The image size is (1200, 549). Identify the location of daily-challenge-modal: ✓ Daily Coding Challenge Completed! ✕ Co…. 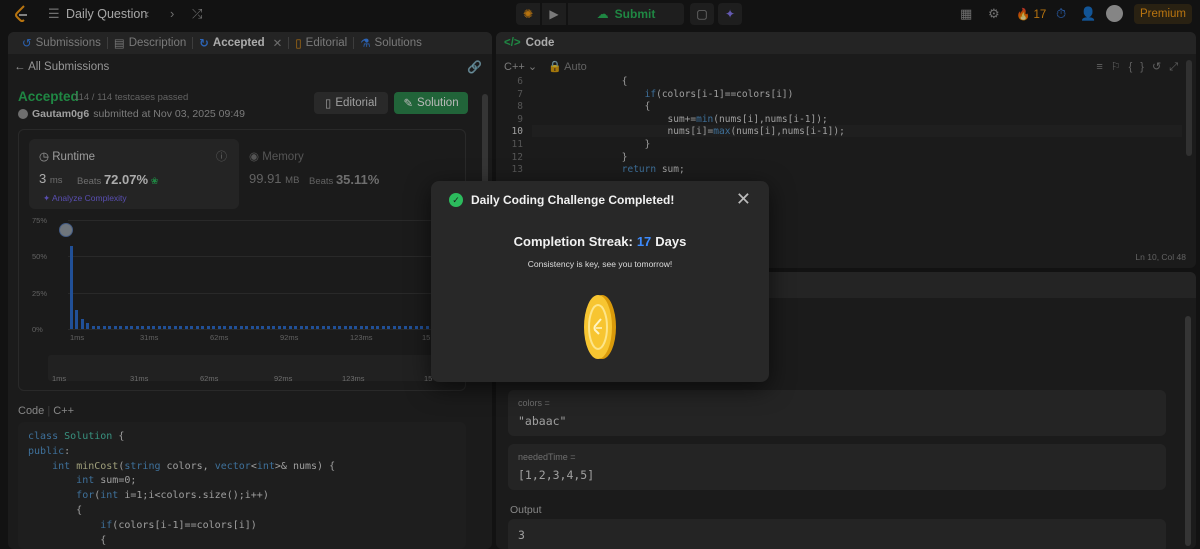
(600, 281).